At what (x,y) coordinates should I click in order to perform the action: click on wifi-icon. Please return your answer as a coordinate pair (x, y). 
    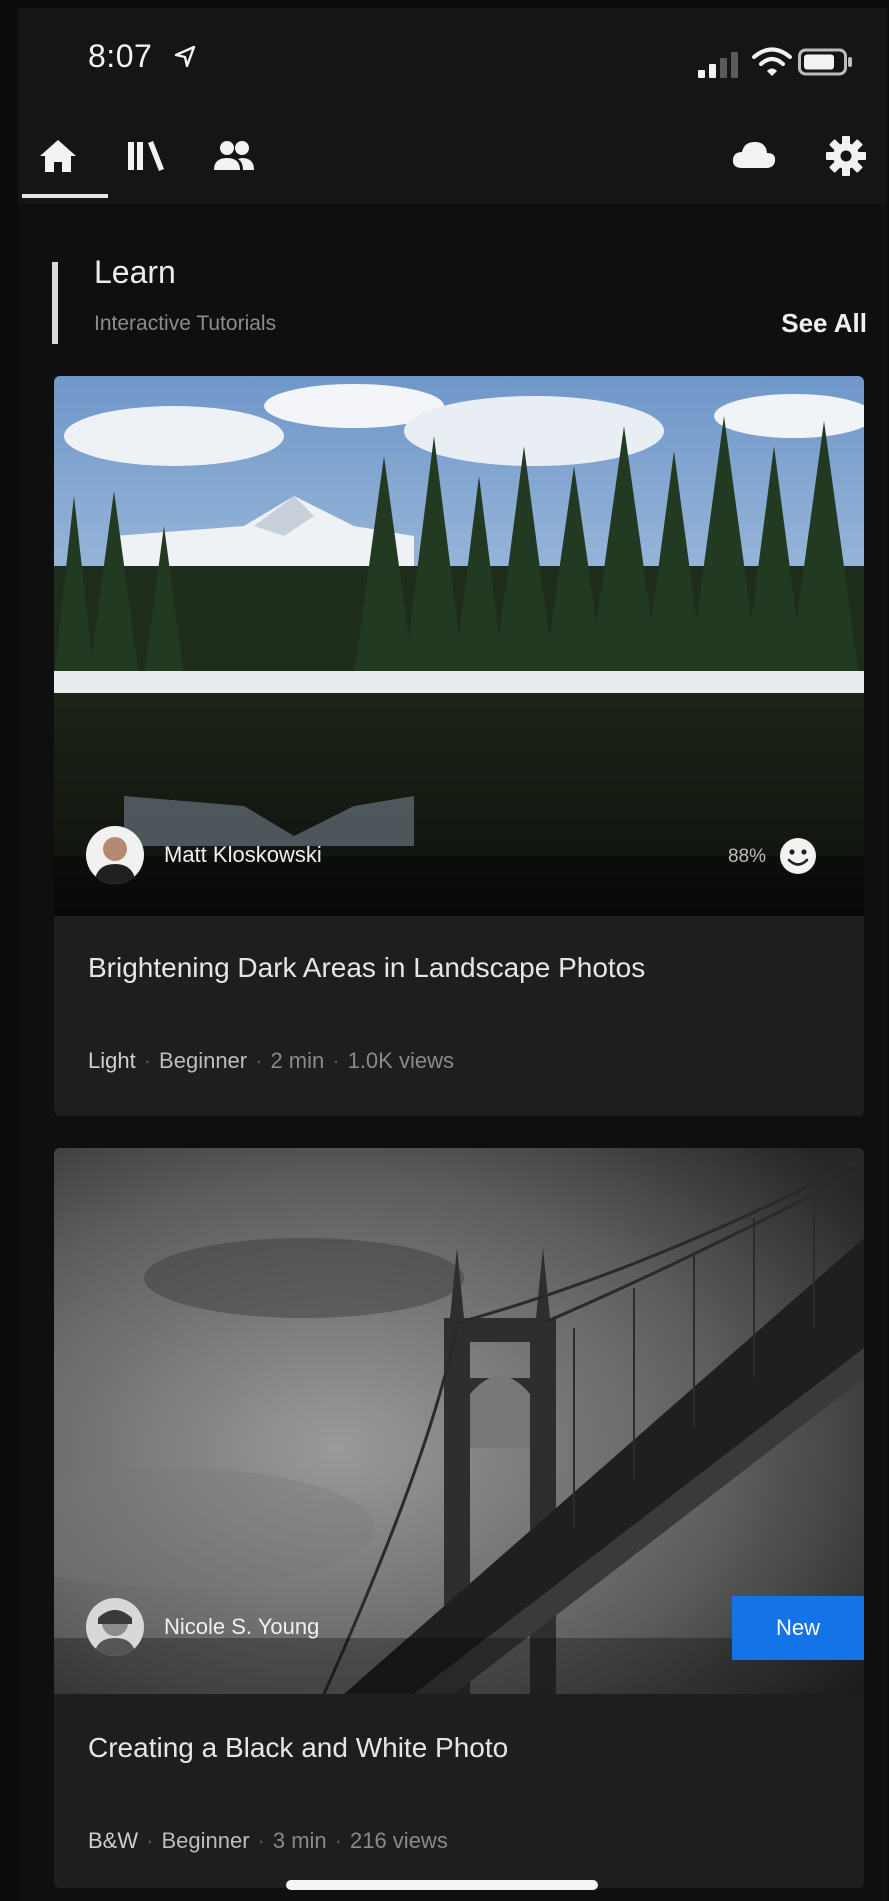
    Looking at the image, I should click on (772, 61).